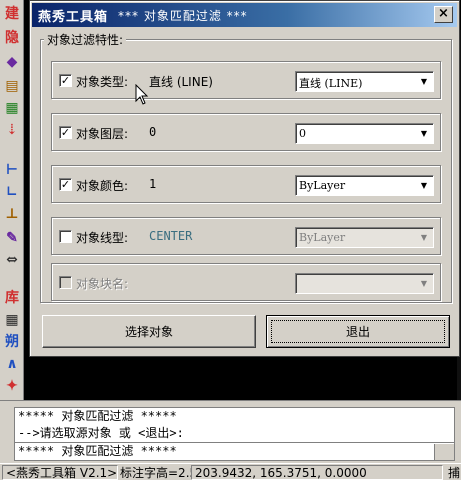 Image resolution: width=461 pixels, height=480 pixels. I want to click on exit-button: 退出, so click(358, 331).